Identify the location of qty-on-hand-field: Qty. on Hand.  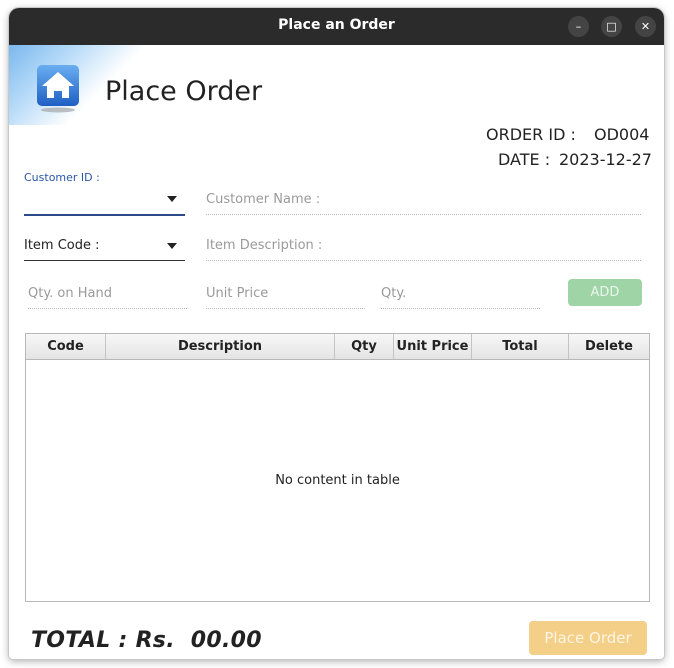
(107, 295).